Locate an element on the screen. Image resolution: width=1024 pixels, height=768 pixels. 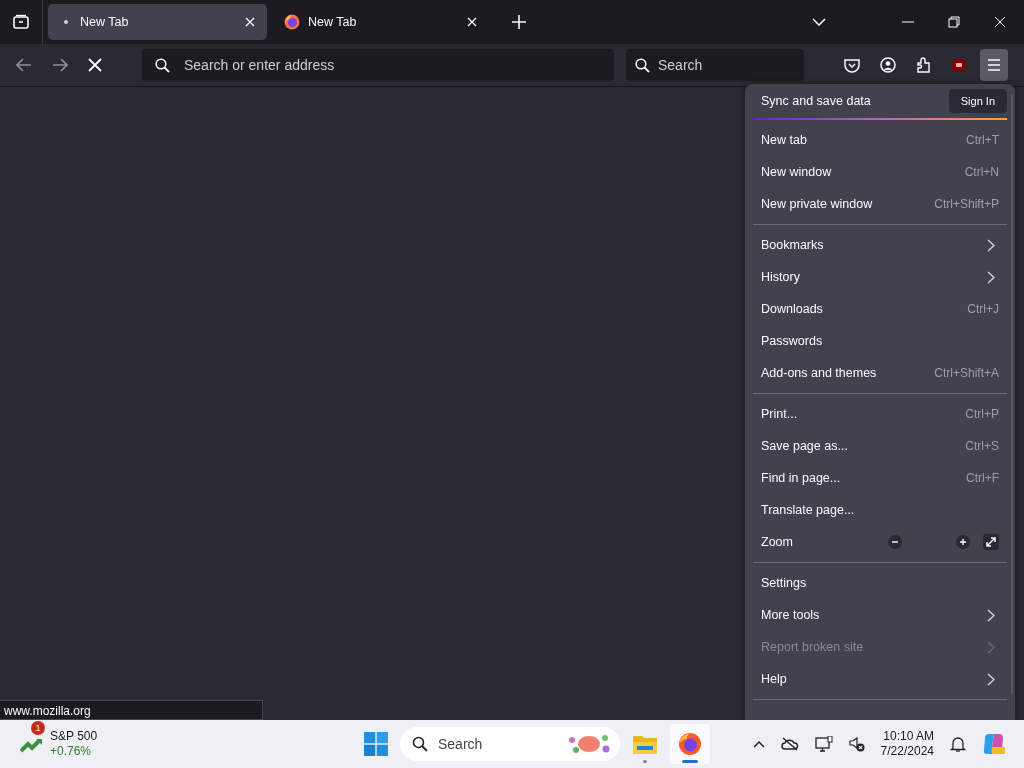
tab-groups-icon is located at coordinates (21, 22).